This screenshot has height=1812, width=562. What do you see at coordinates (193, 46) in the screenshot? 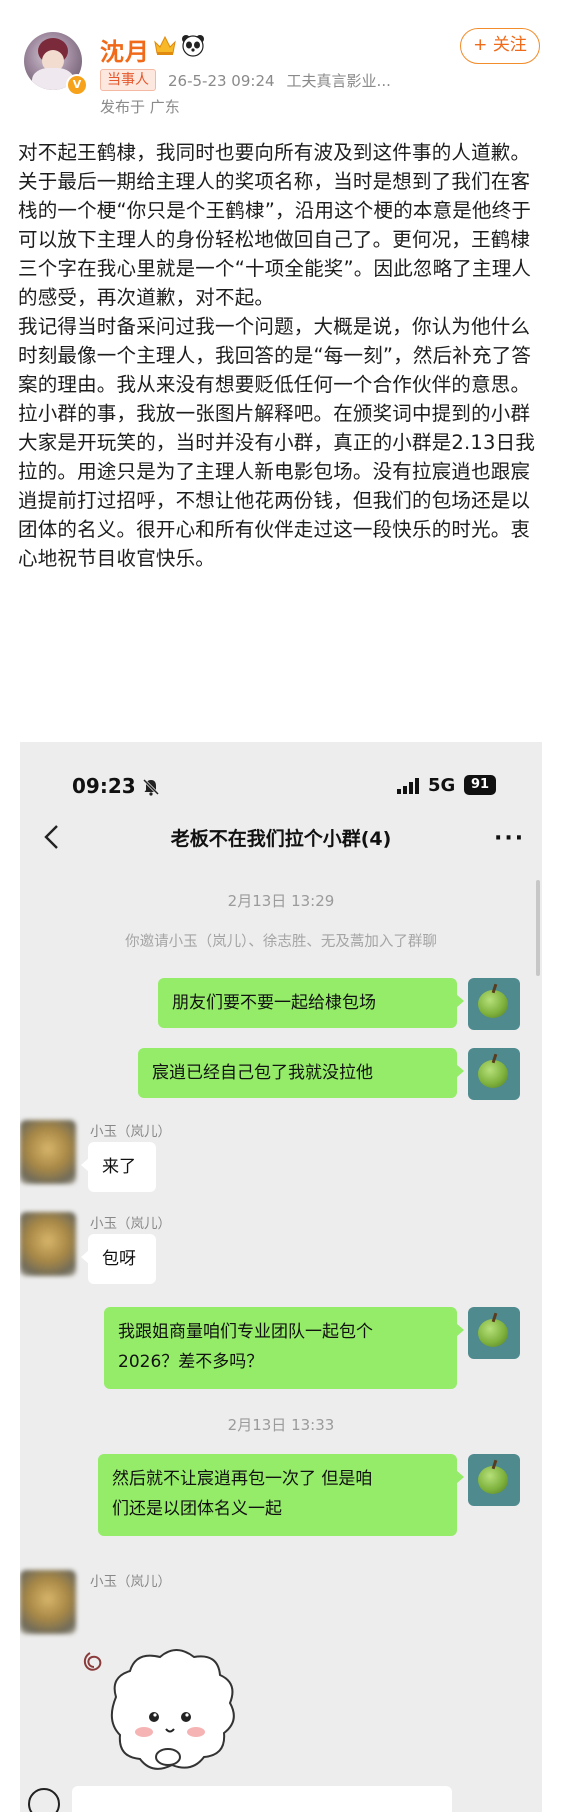
I see `panda-icon` at bounding box center [193, 46].